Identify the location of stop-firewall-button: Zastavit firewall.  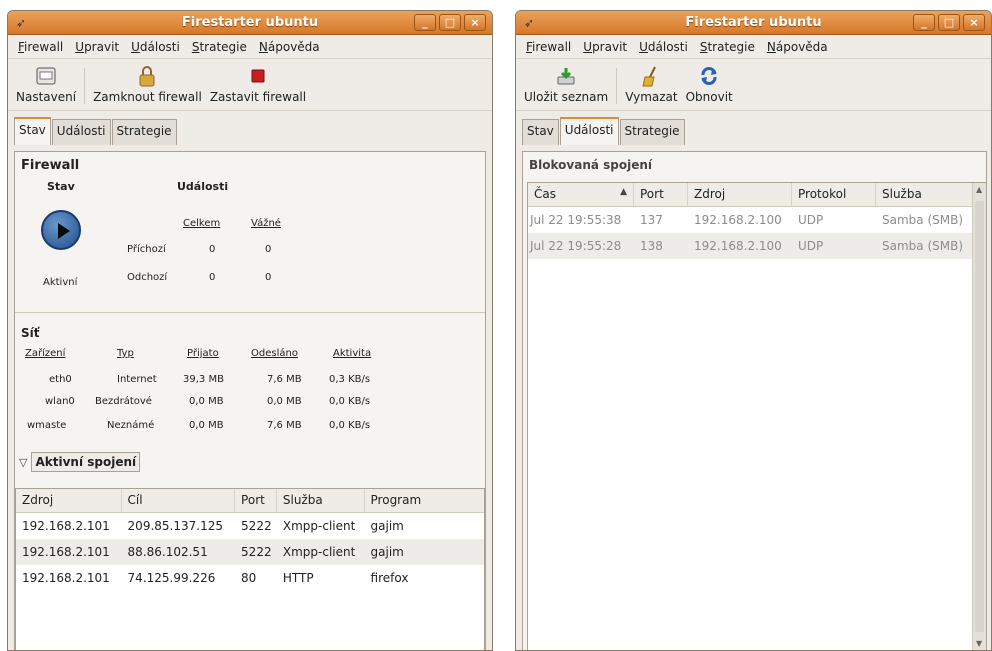
(258, 84).